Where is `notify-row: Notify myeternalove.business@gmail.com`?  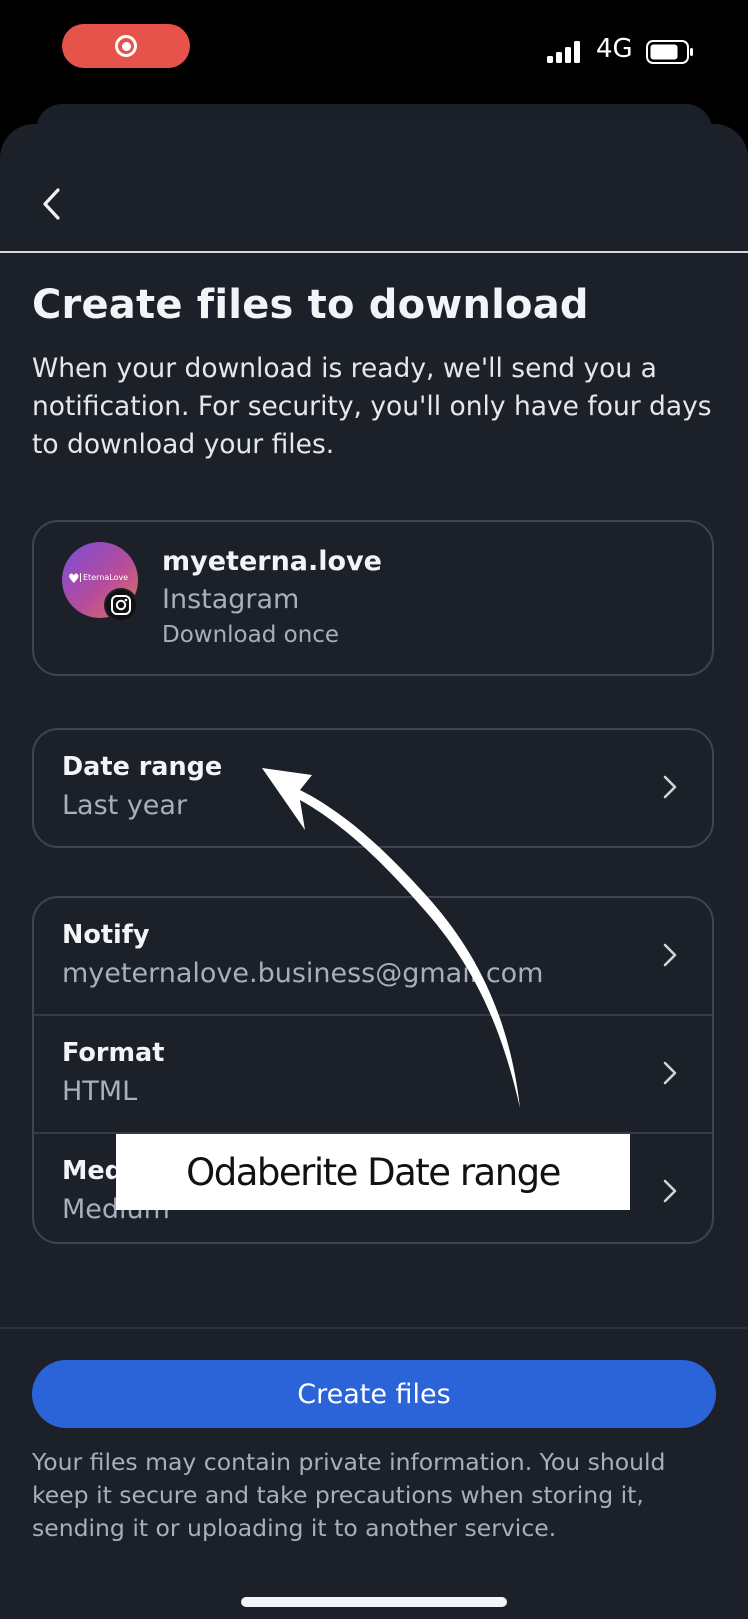 notify-row: Notify myeternalove.business@gmail.com is located at coordinates (373, 956).